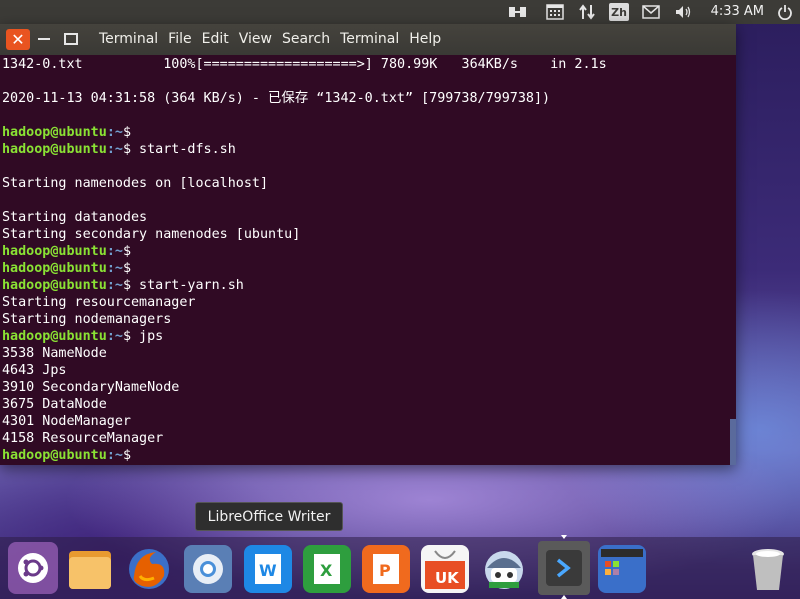 This screenshot has width=800, height=599. Describe the element at coordinates (179, 39) in the screenshot. I see `menu-file: File` at that location.